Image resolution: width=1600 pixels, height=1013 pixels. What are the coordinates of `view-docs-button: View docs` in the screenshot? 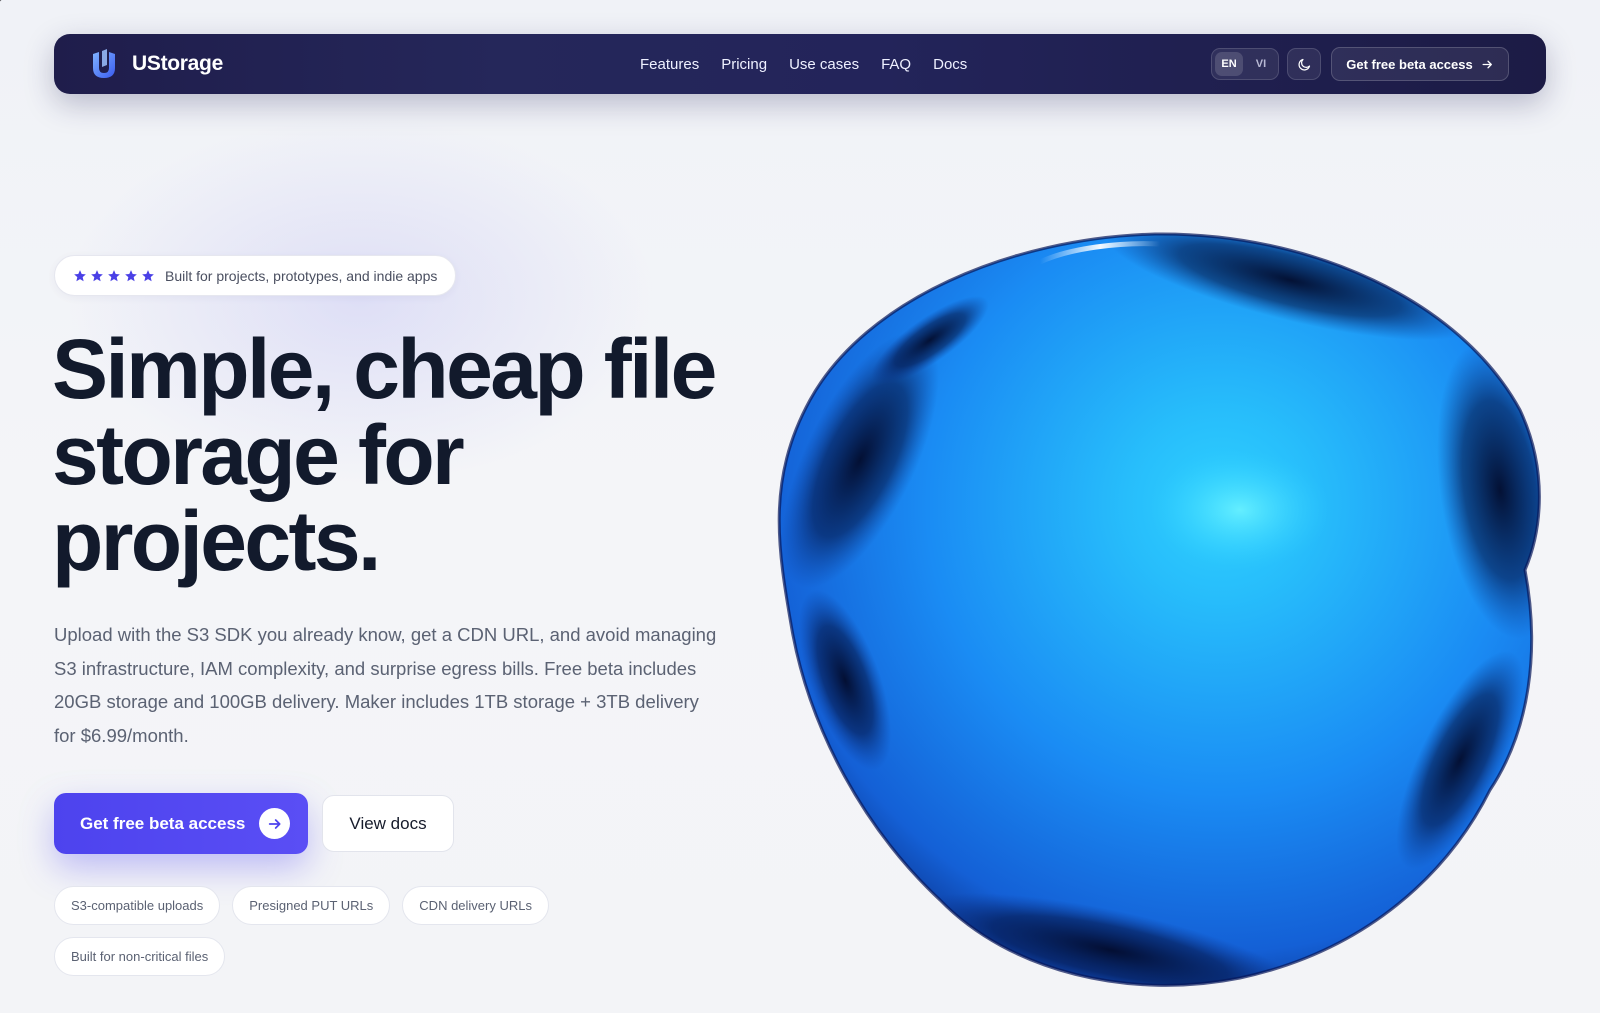 It's located at (388, 823).